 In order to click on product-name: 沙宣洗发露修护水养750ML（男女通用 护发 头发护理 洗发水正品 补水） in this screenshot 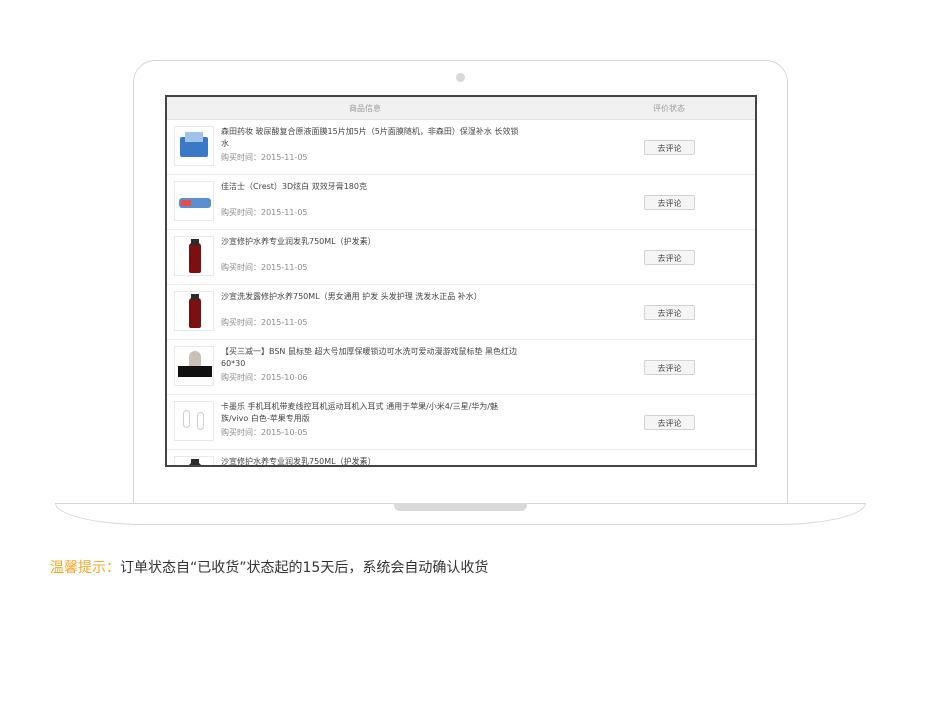, I will do `click(371, 297)`.